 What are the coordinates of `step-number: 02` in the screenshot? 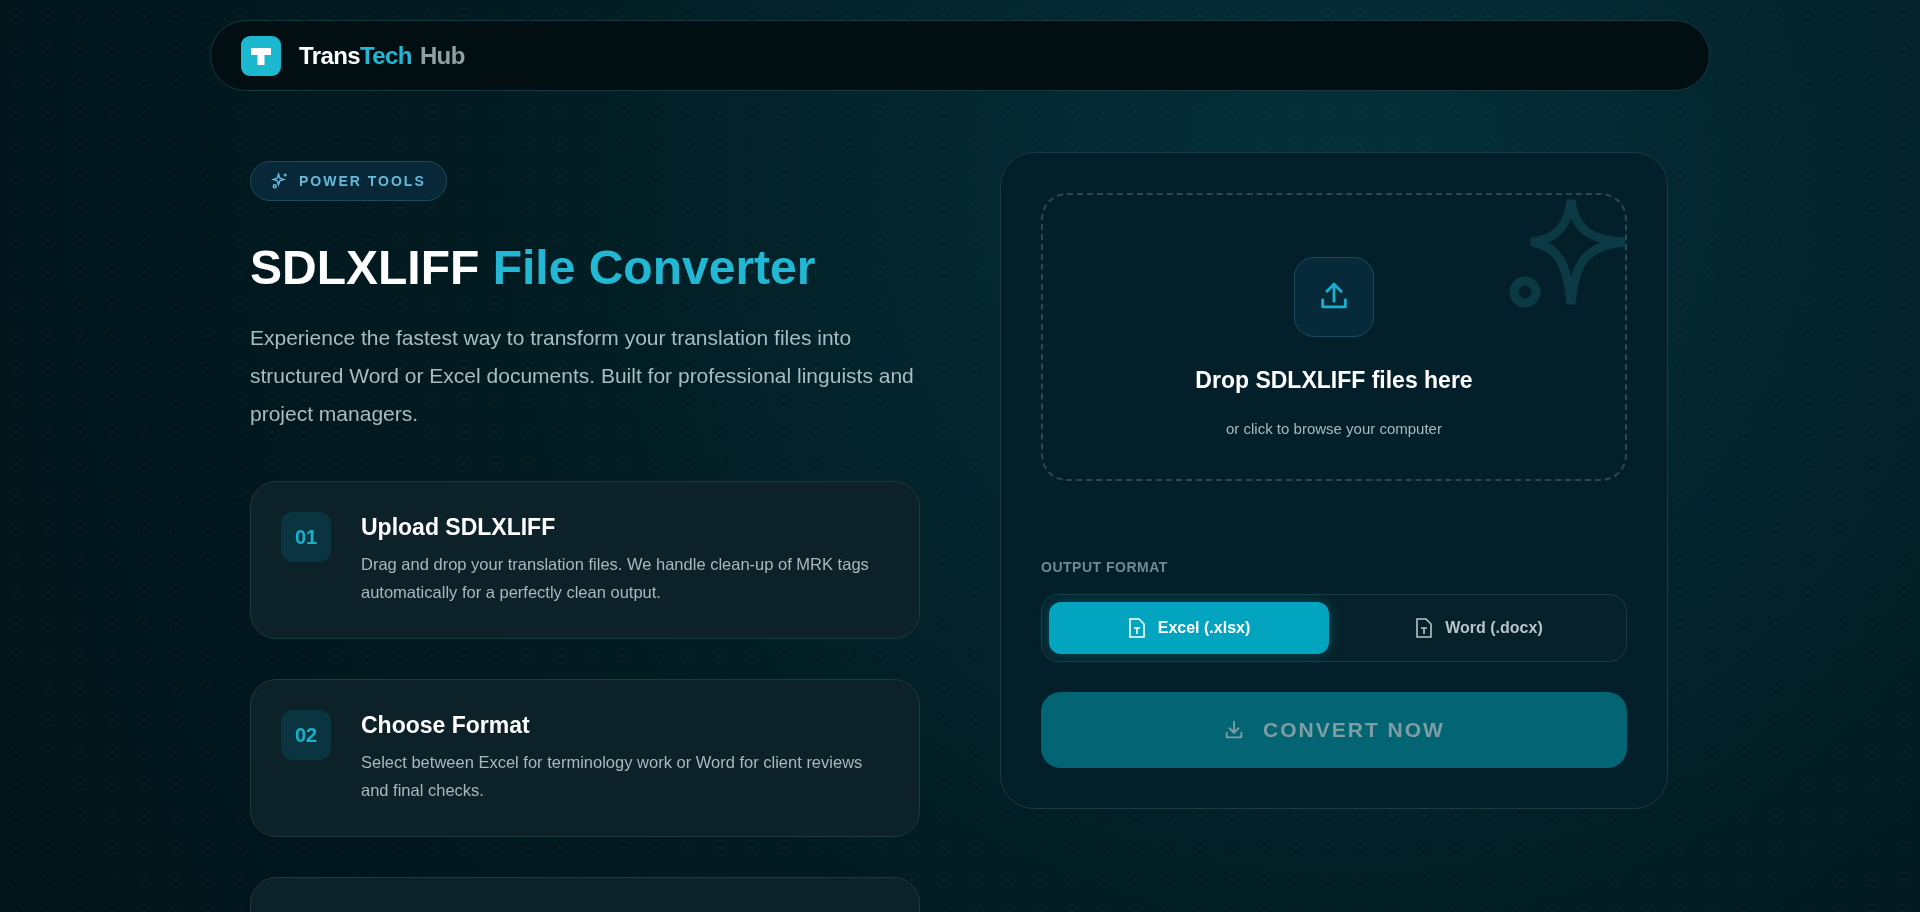 It's located at (306, 734).